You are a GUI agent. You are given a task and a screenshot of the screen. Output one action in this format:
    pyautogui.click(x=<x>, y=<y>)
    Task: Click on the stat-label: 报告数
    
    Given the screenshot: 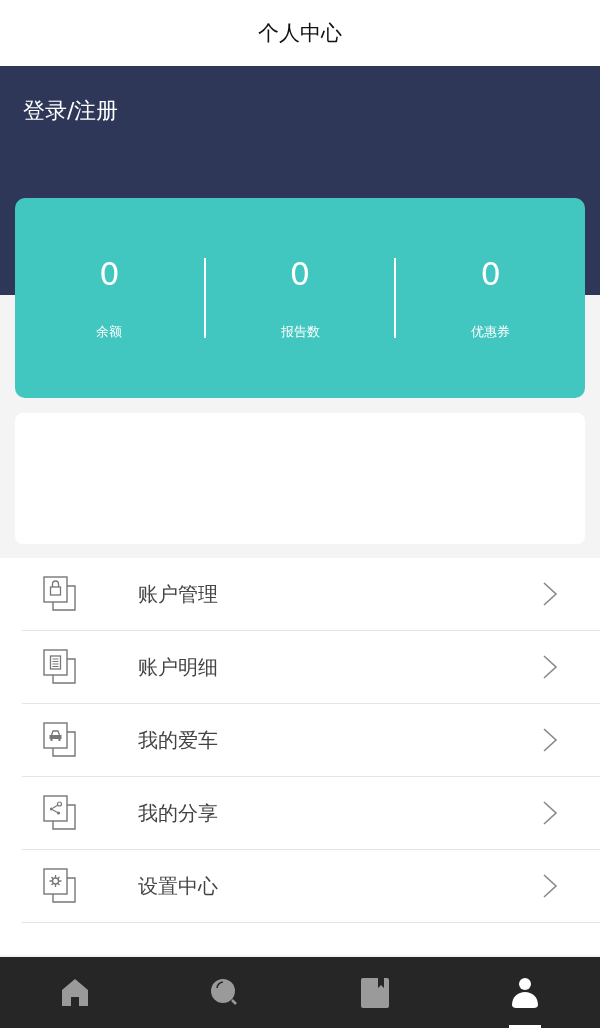 What is the action you would take?
    pyautogui.click(x=300, y=332)
    